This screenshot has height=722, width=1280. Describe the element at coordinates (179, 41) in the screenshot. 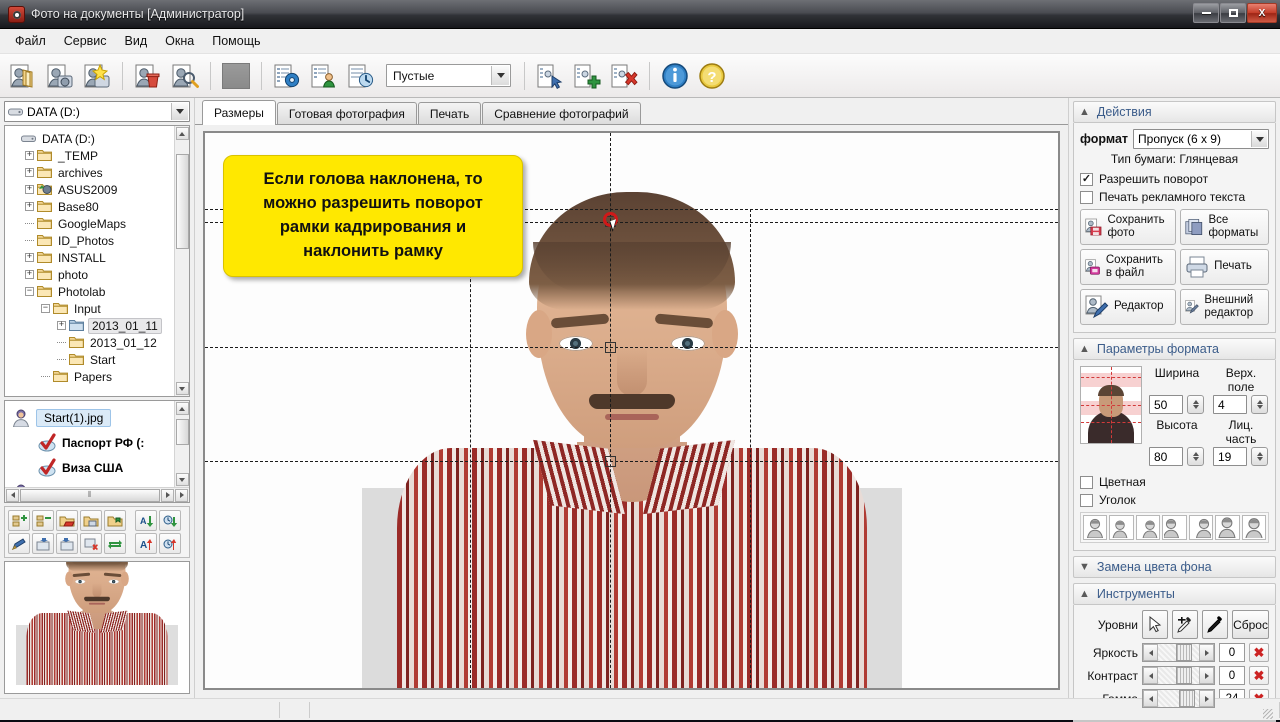

I see `menu-item-windows: Окна` at that location.